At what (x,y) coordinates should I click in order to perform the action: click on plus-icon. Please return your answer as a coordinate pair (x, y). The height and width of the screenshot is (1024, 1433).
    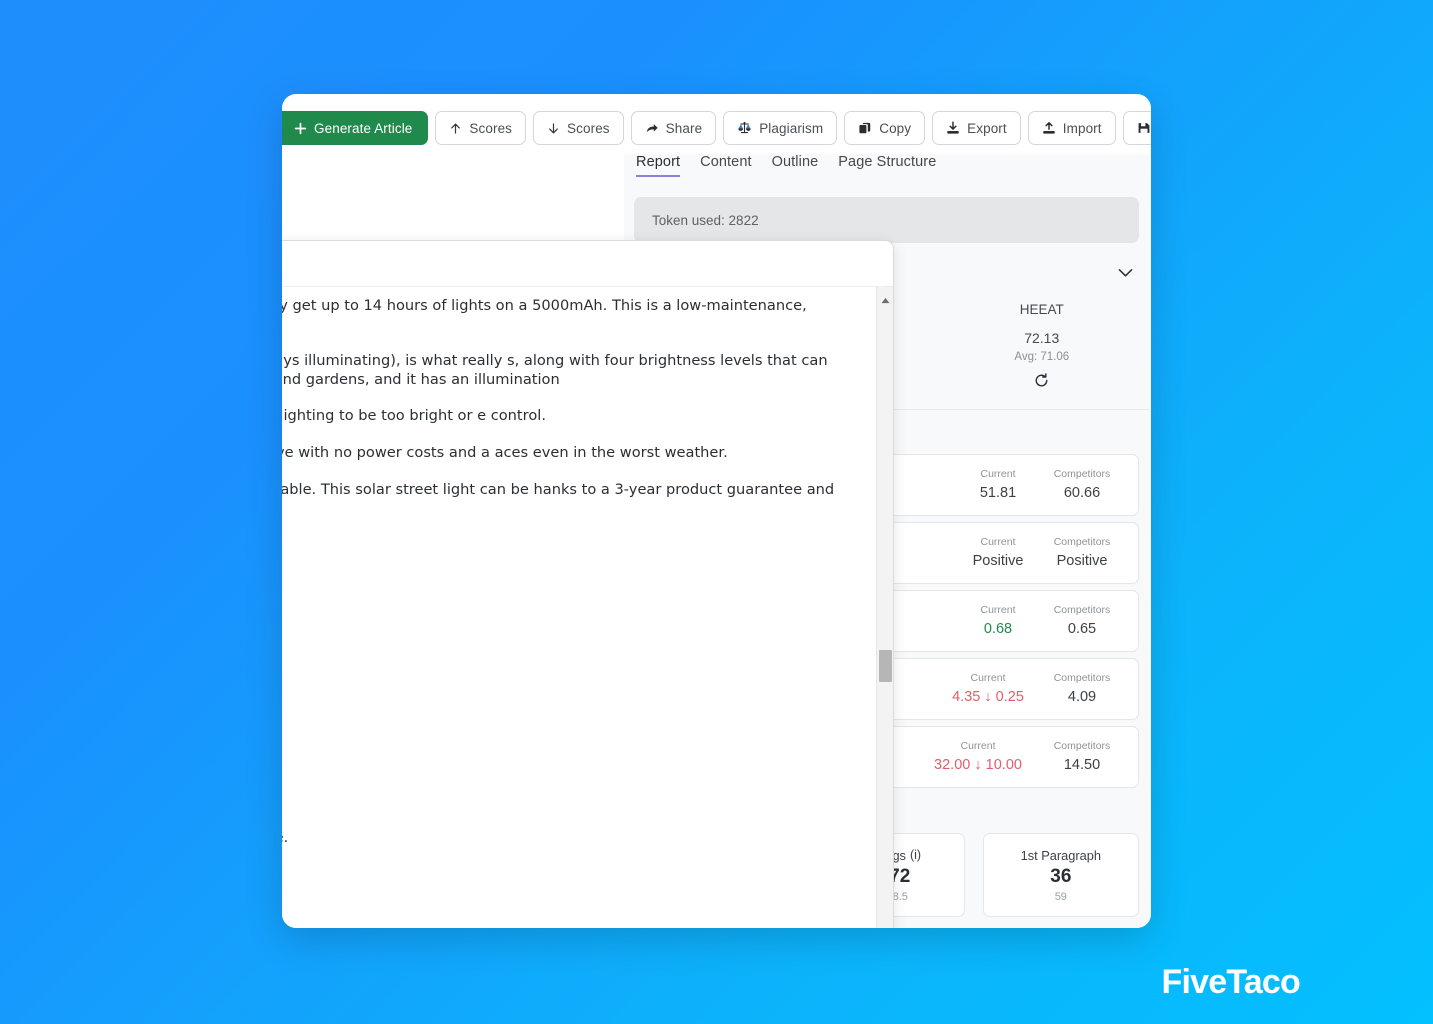
    Looking at the image, I should click on (300, 128).